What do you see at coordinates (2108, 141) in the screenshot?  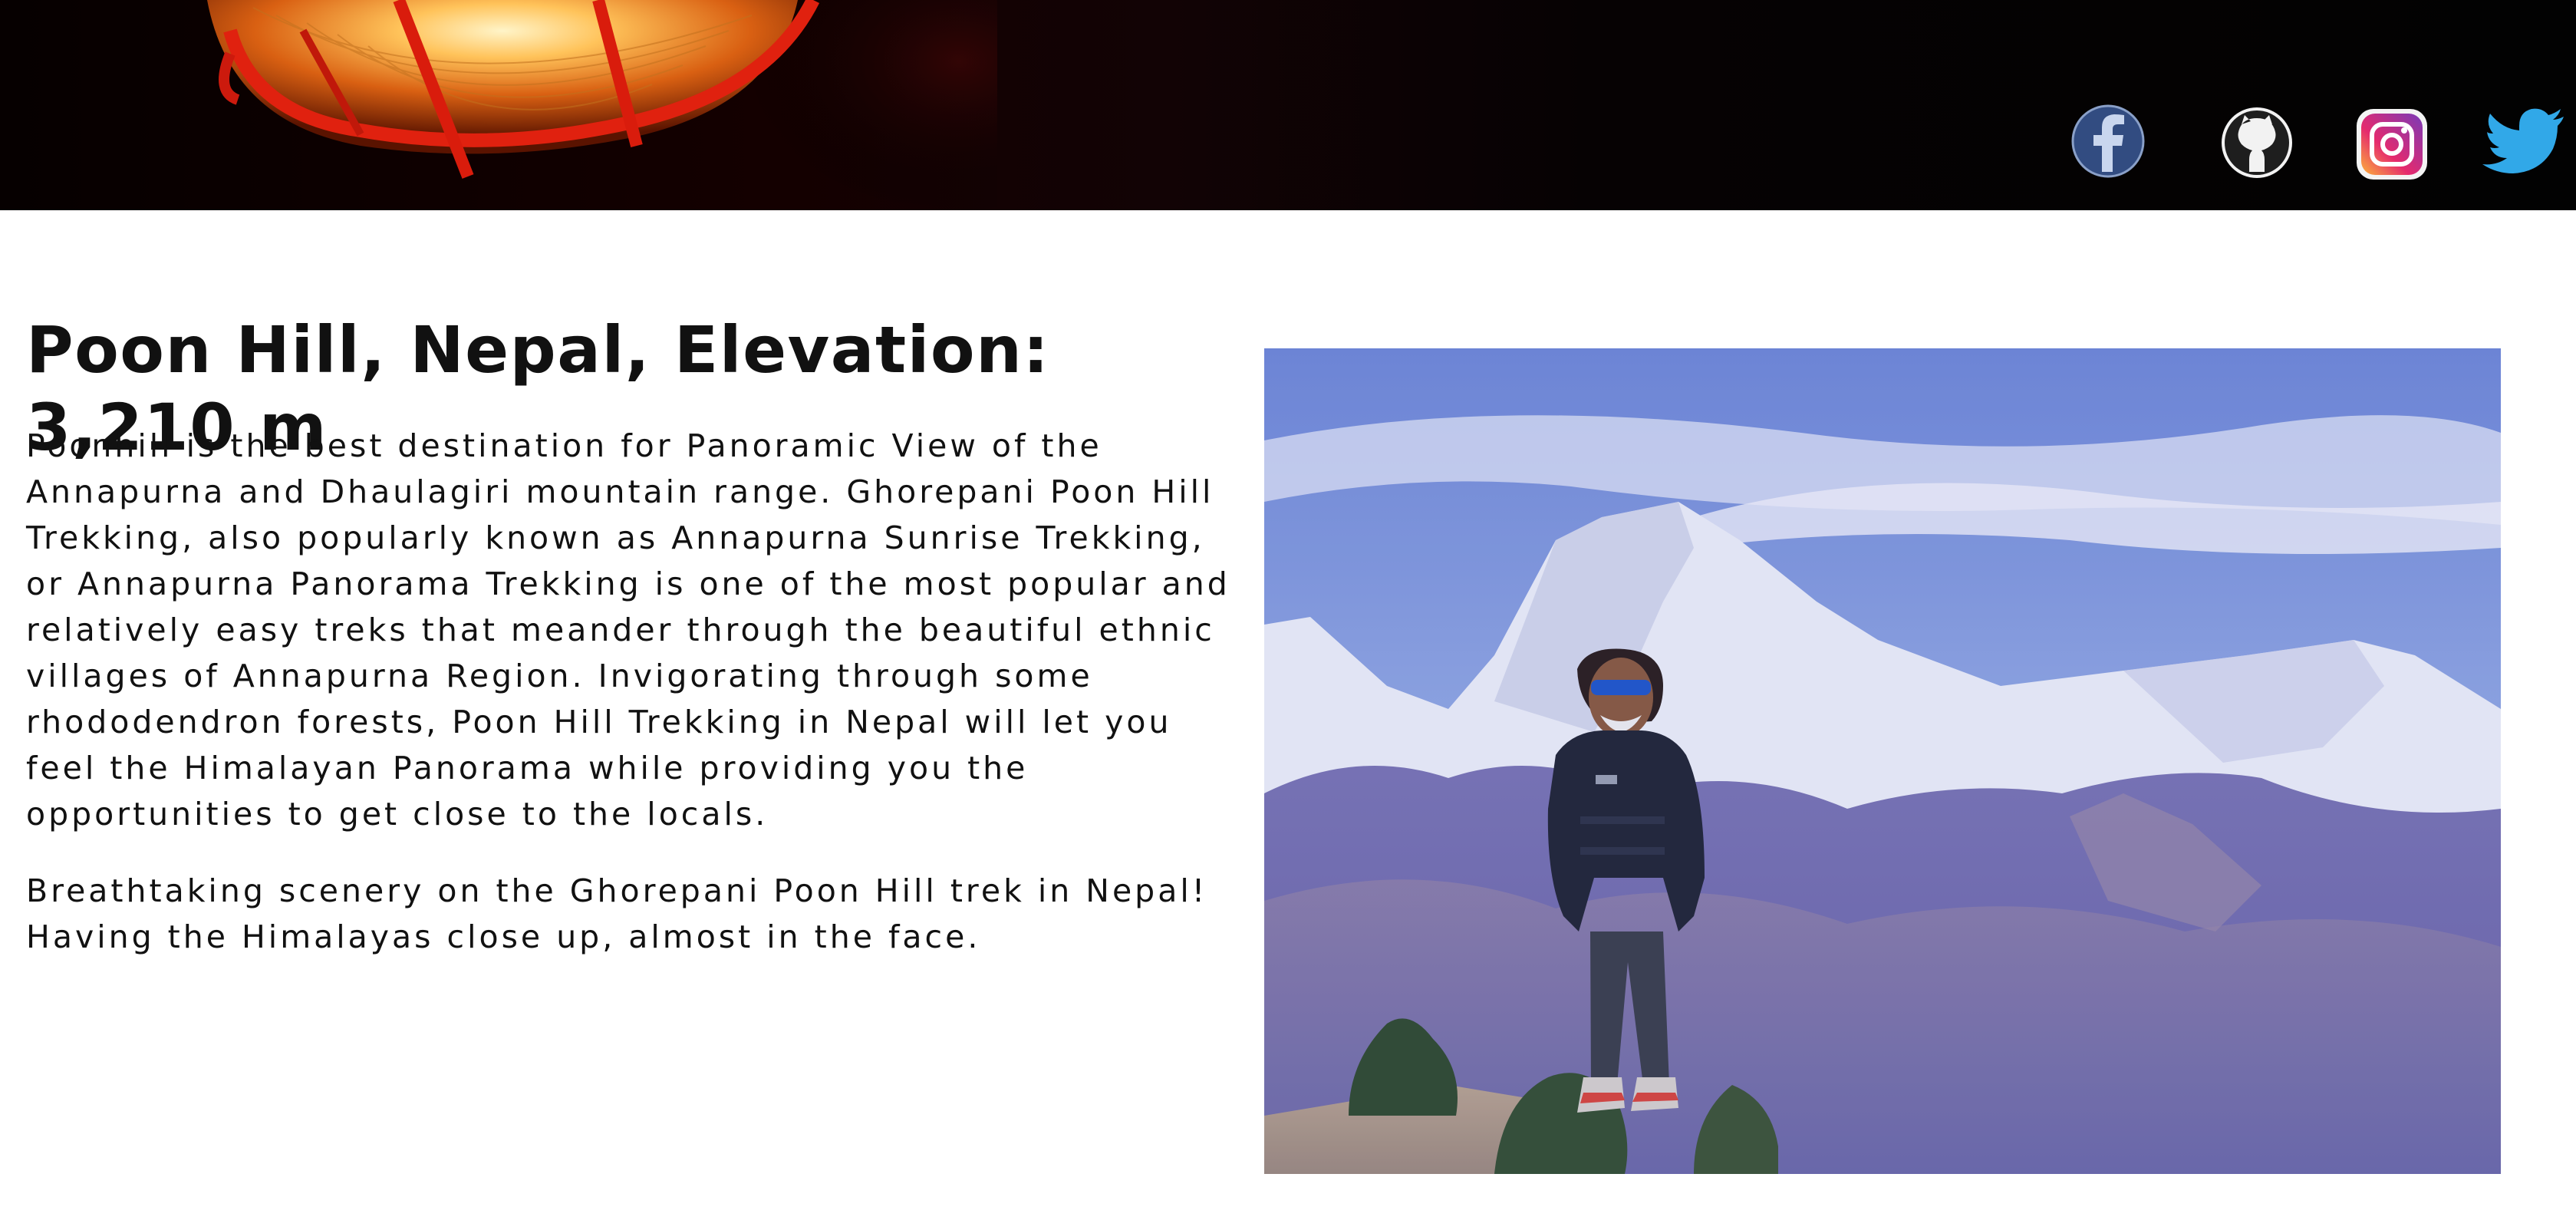 I see `facebook-icon` at bounding box center [2108, 141].